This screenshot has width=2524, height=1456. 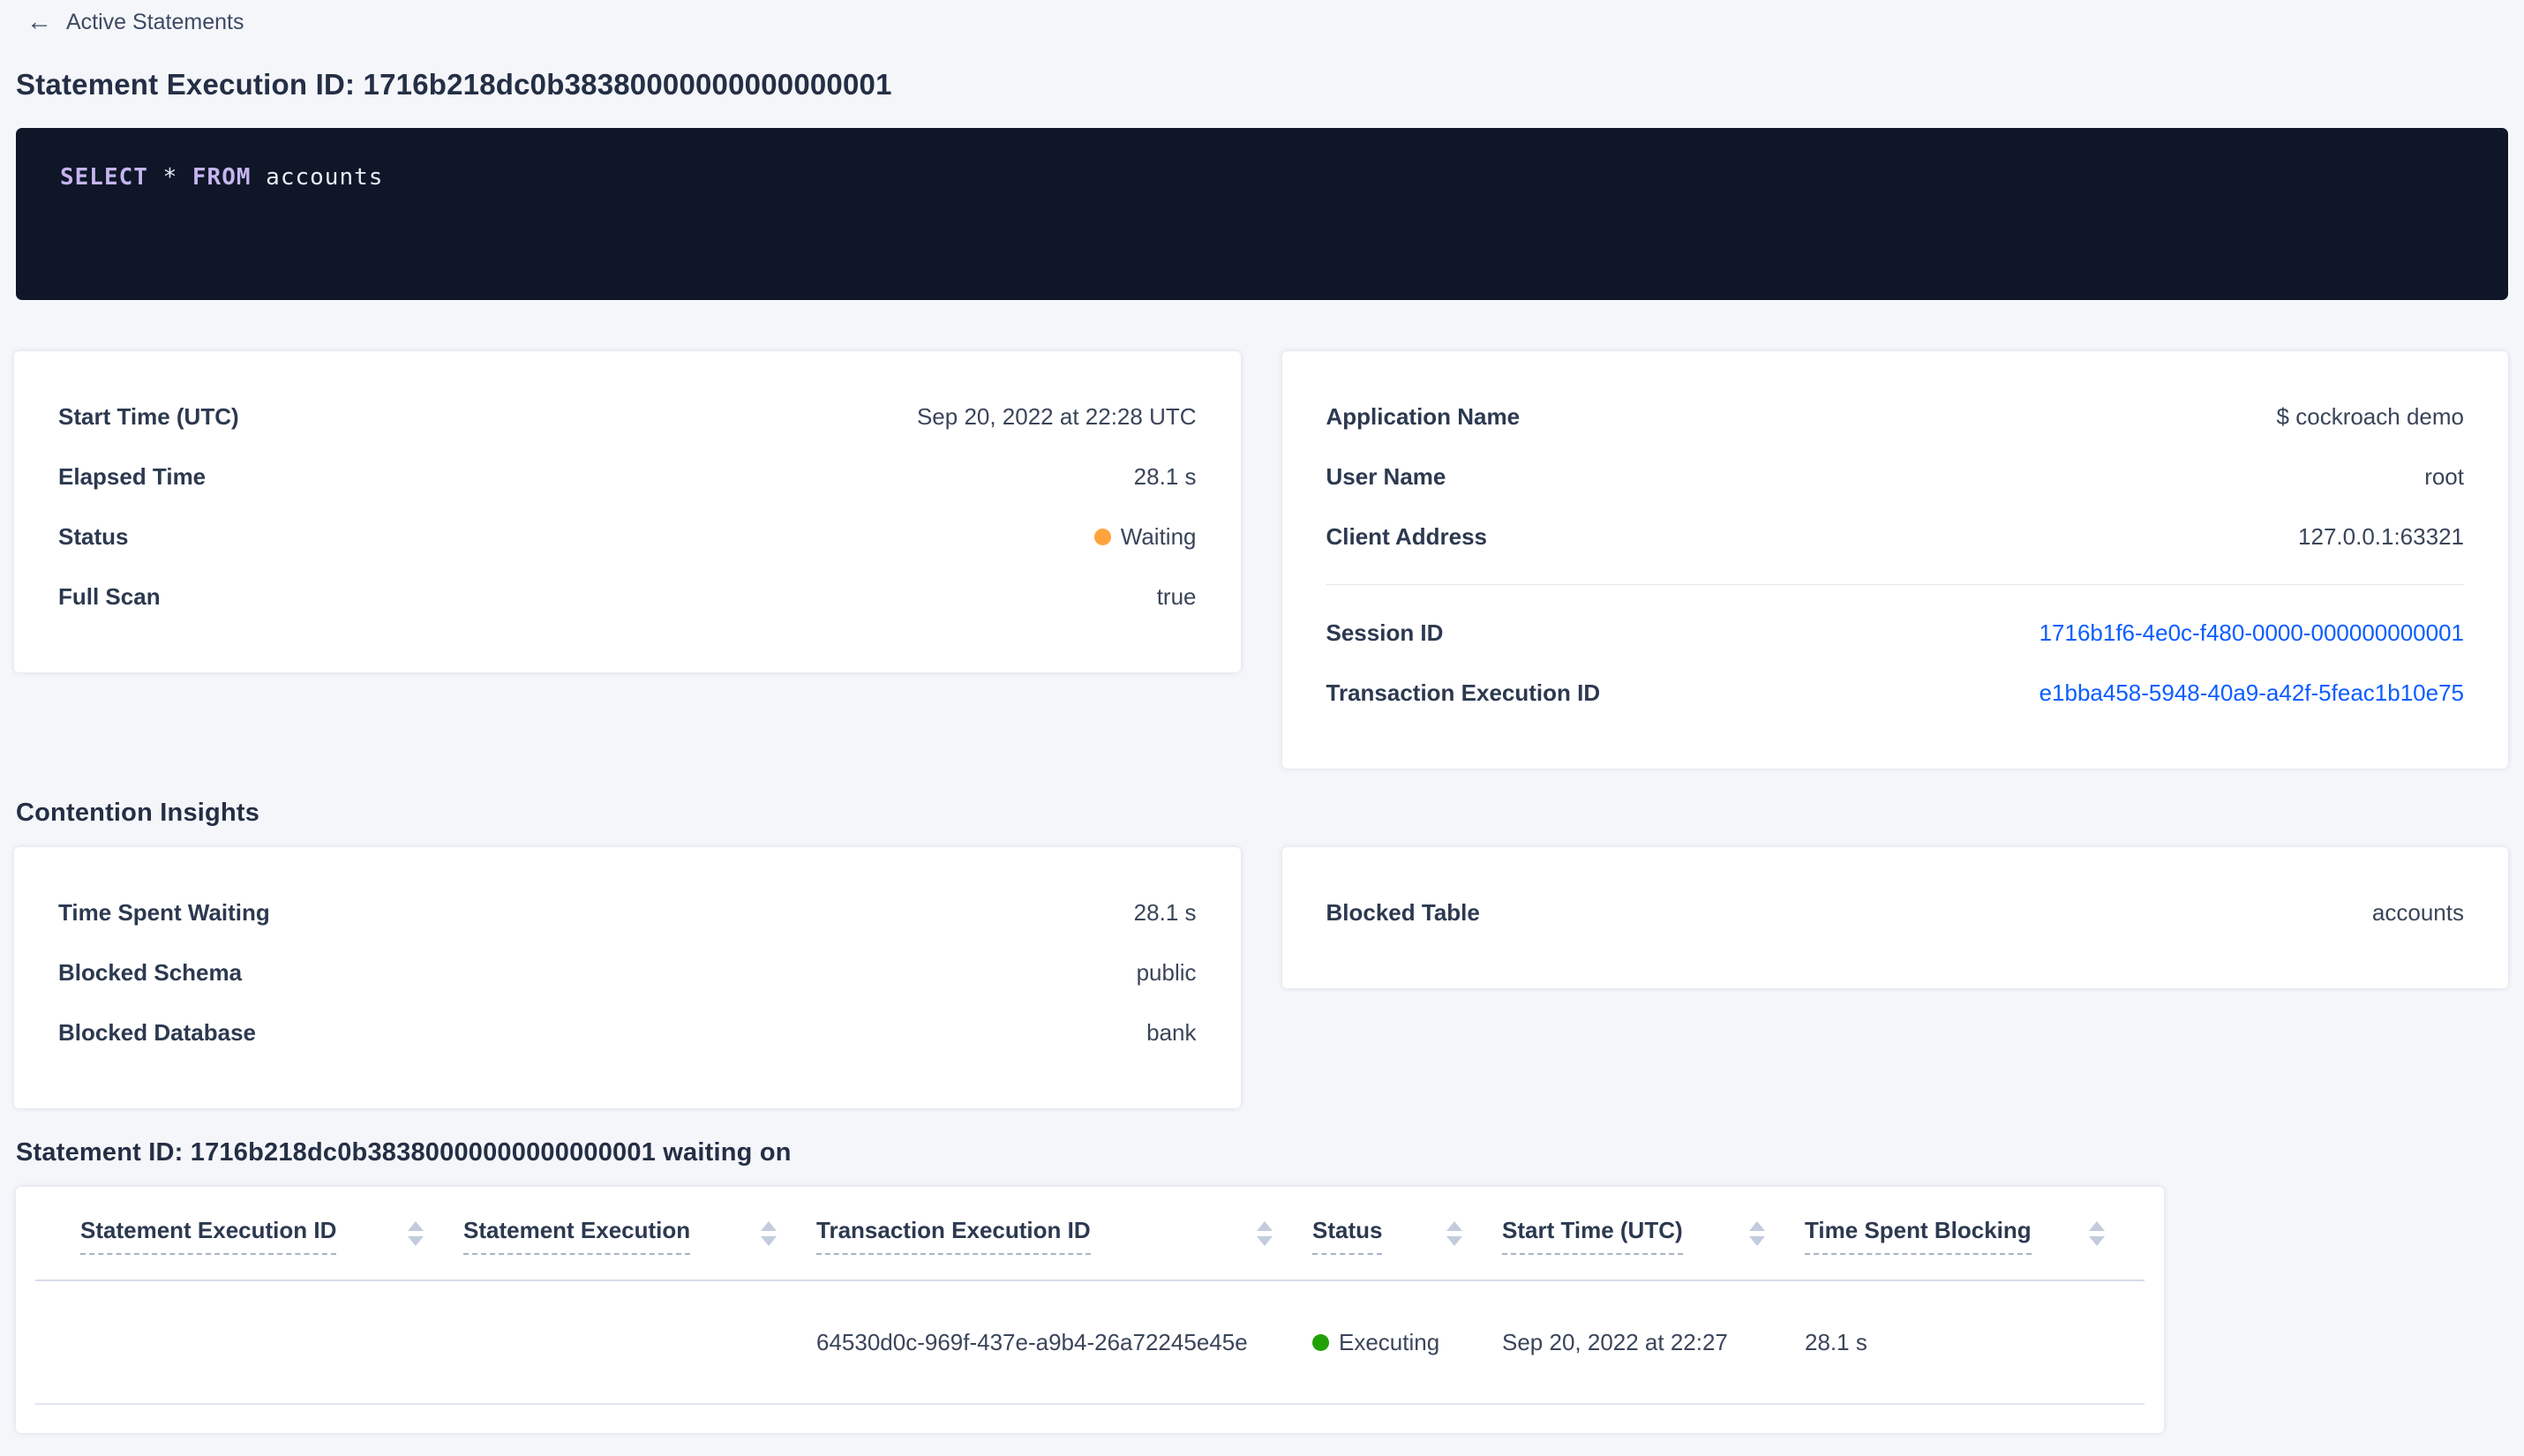 I want to click on sql-keyword-from: FROM, so click(x=222, y=177).